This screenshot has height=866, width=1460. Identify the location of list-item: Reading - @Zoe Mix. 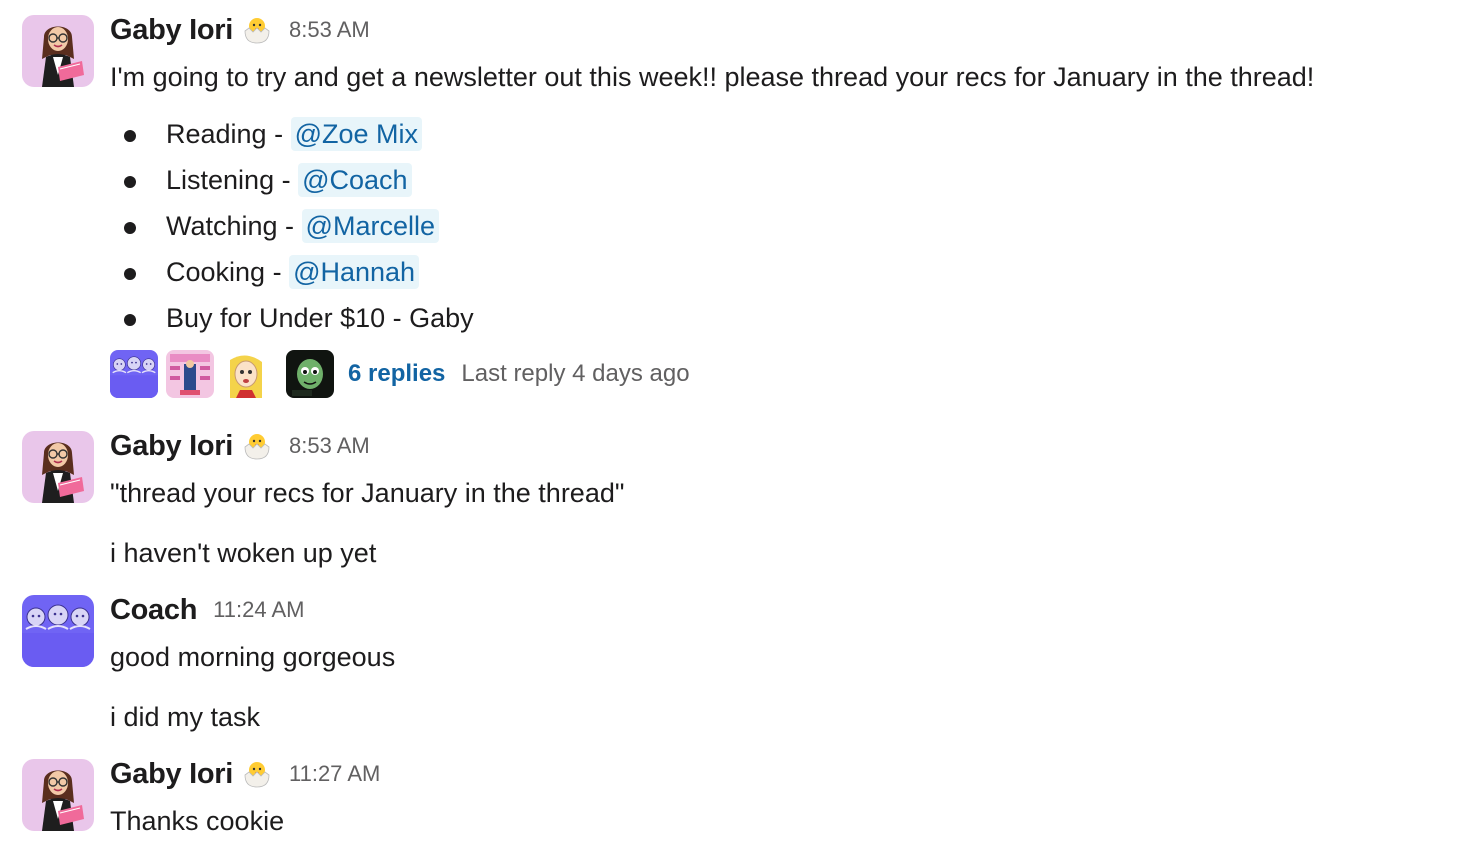
(292, 134).